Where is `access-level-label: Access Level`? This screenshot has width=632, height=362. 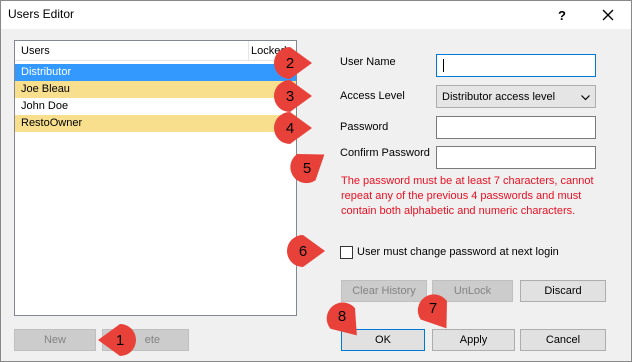
access-level-label: Access Level is located at coordinates (372, 96).